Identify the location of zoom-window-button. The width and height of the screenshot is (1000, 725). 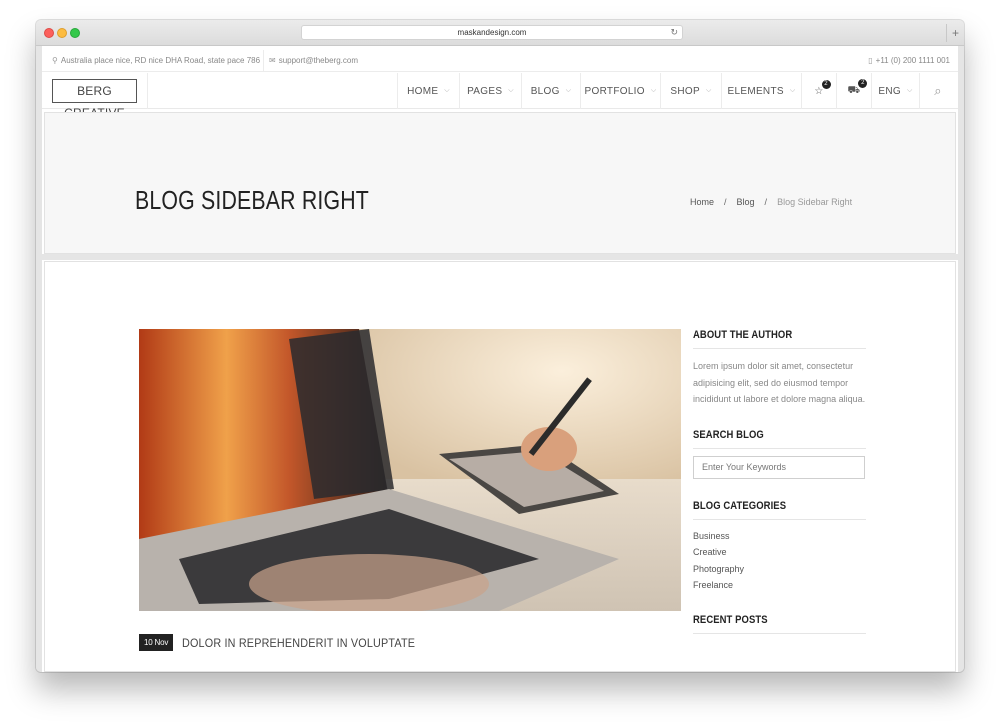
(75, 33).